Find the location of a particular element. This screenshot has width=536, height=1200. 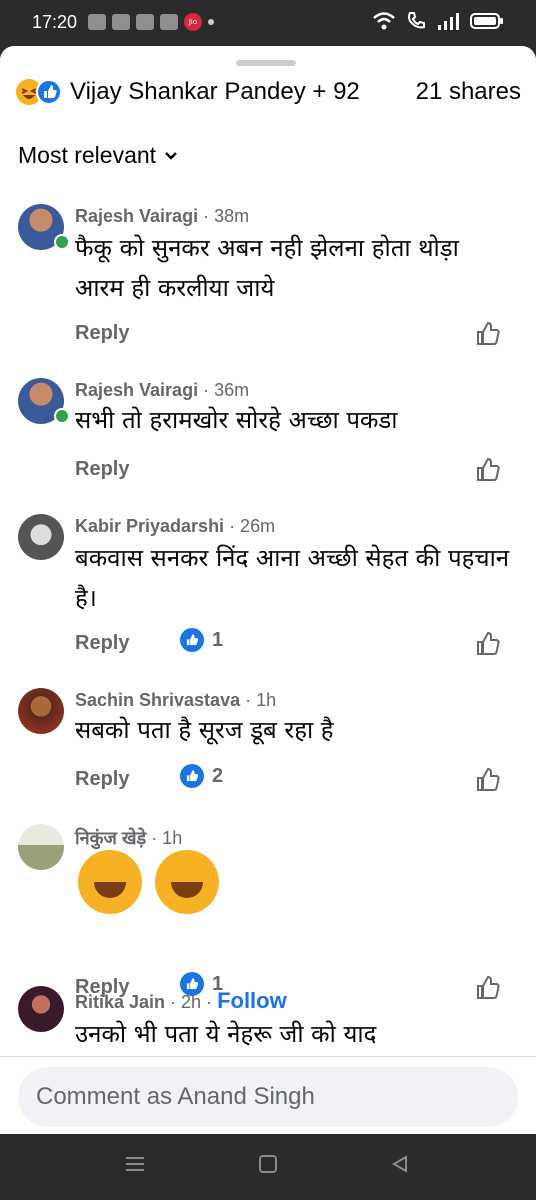

sort-label: Most relevant is located at coordinates (87, 155).